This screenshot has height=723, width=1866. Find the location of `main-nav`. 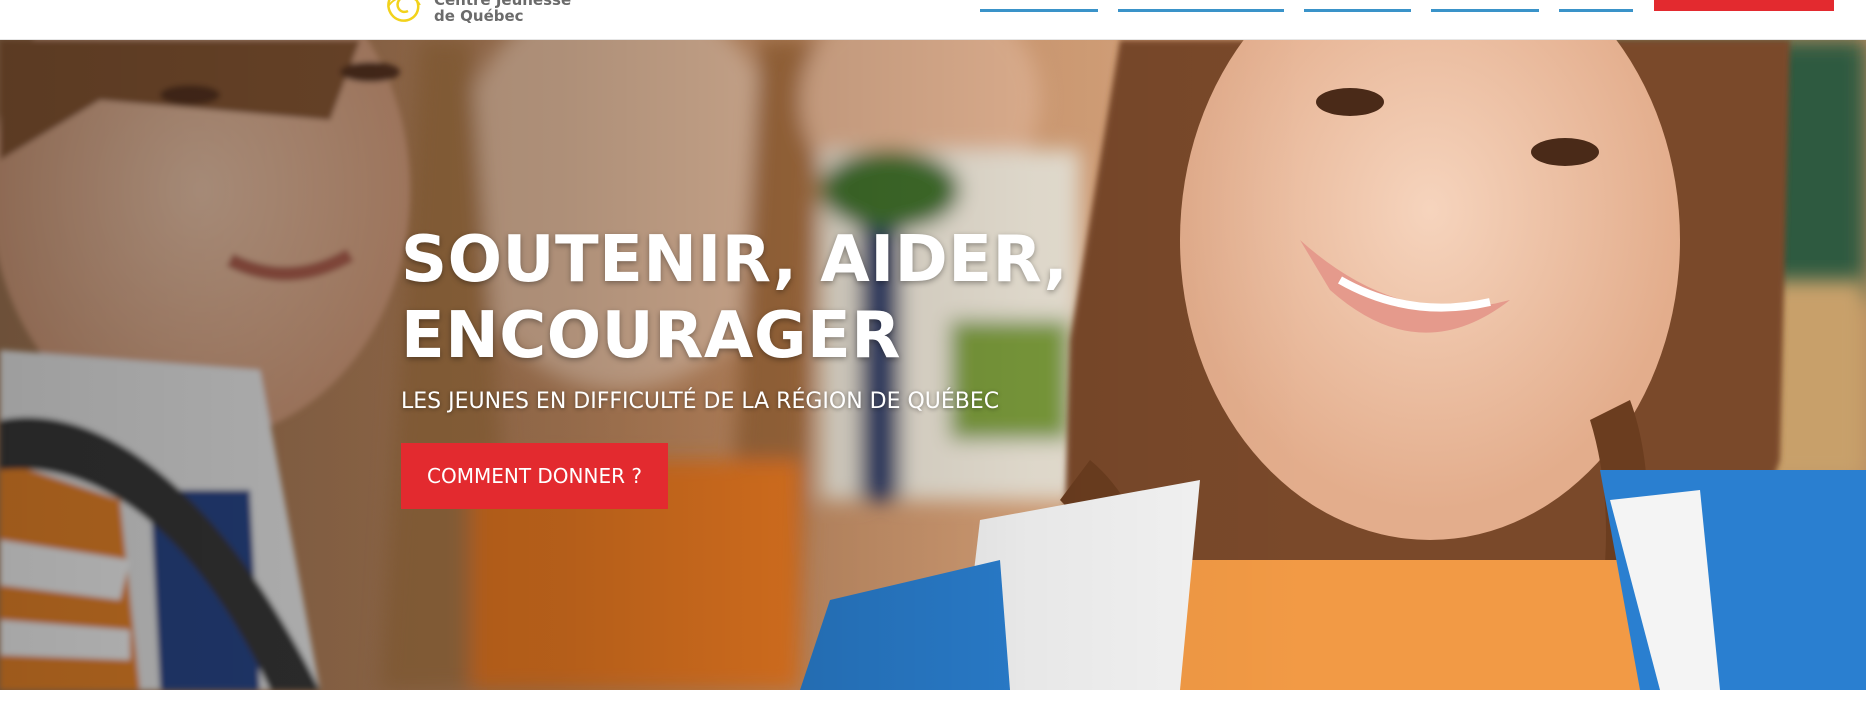

main-nav is located at coordinates (1306, 7).